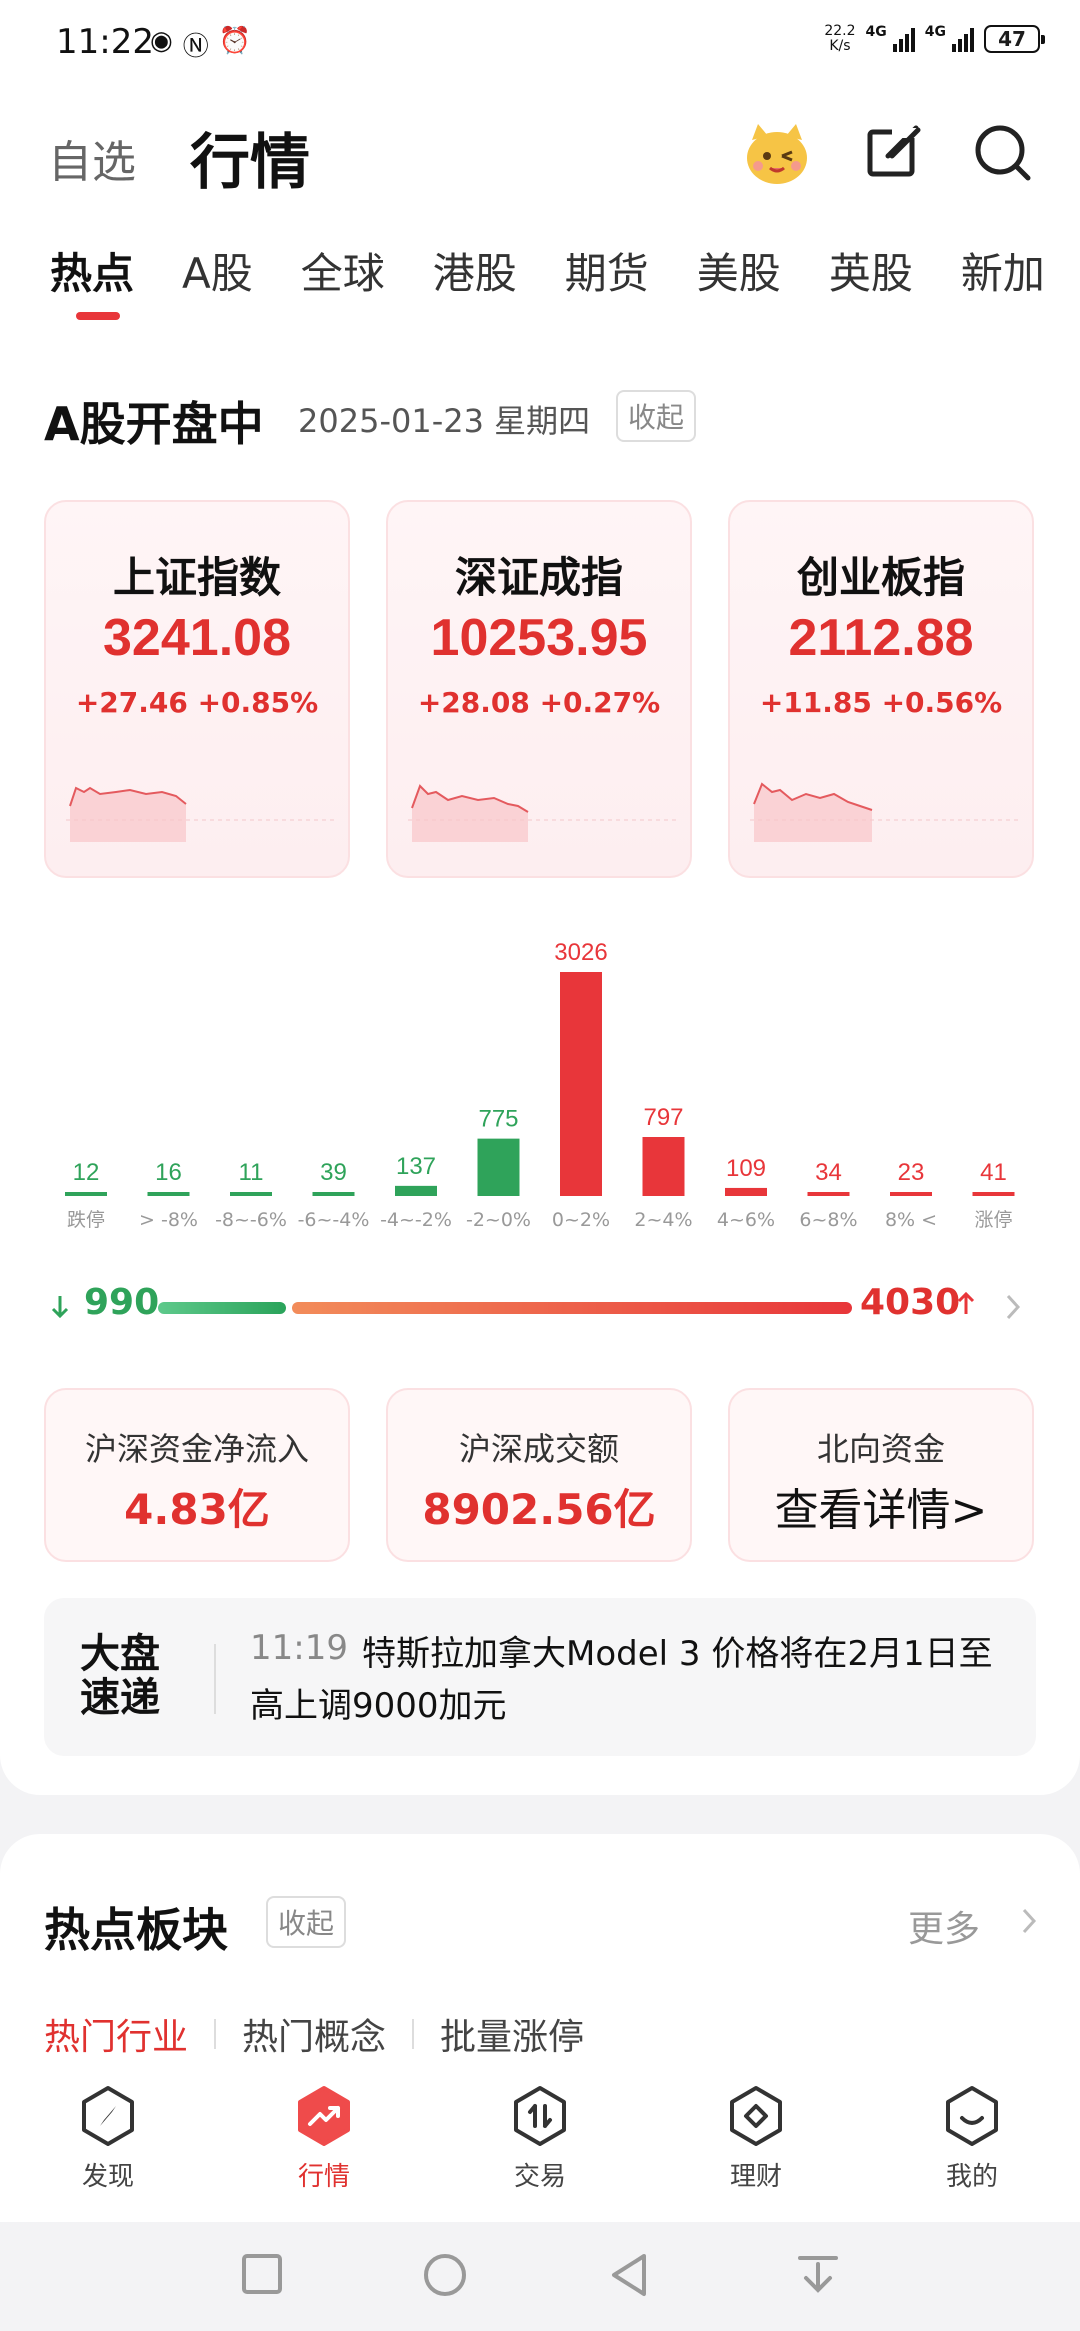  What do you see at coordinates (92, 158) in the screenshot?
I see `tab-watchlist: 自选` at bounding box center [92, 158].